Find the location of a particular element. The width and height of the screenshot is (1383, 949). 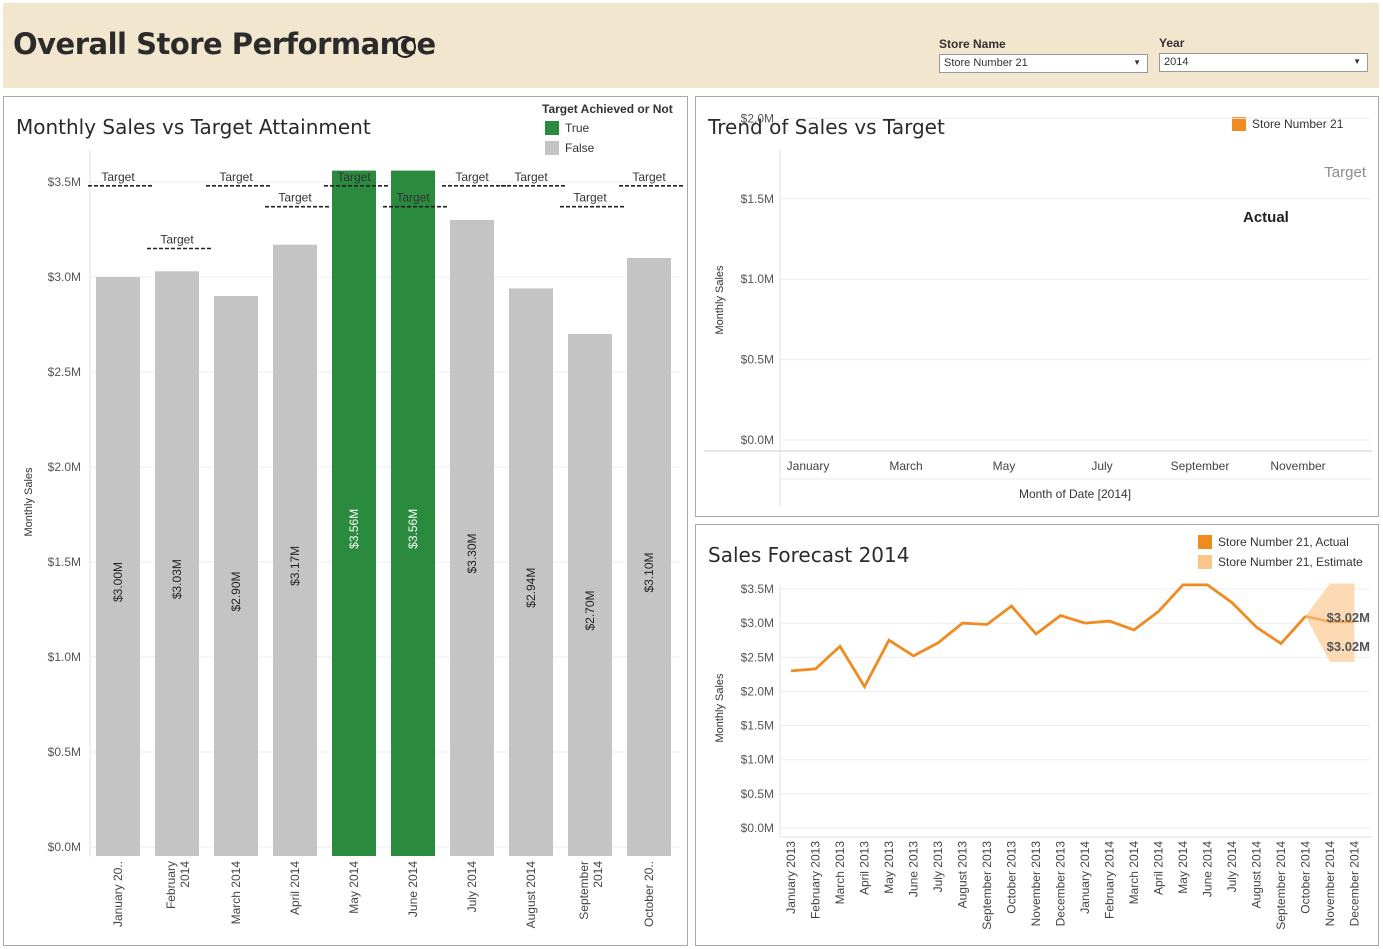

x-tick-label: September is located at coordinates (1200, 466).